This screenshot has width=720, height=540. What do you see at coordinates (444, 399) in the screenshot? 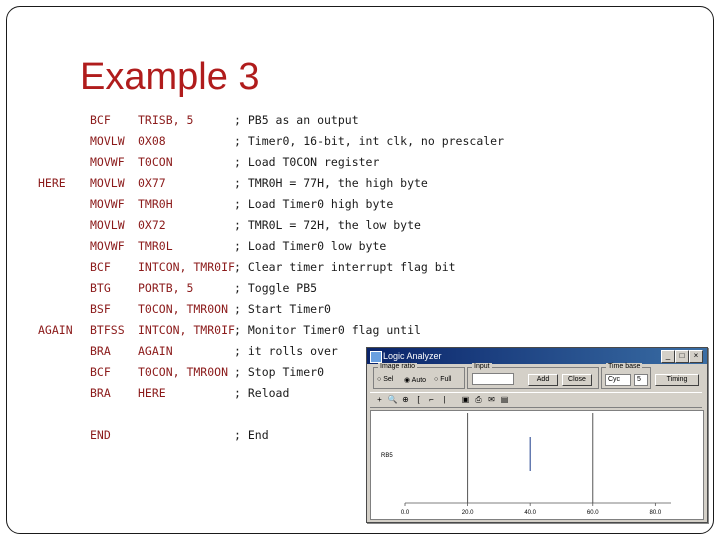
I see `marker-icon: |` at bounding box center [444, 399].